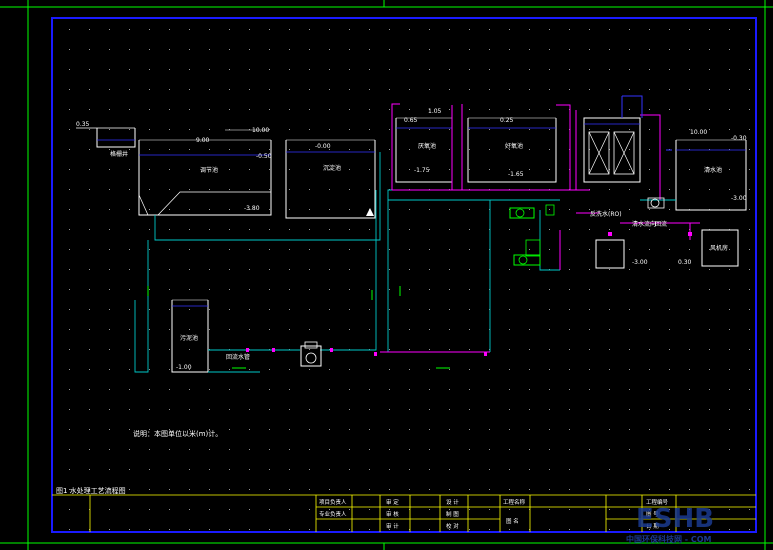 Image resolution: width=773 pixels, height=550 pixels. Describe the element at coordinates (514, 146) in the screenshot. I see `label-aerobic: 好氧池` at that location.